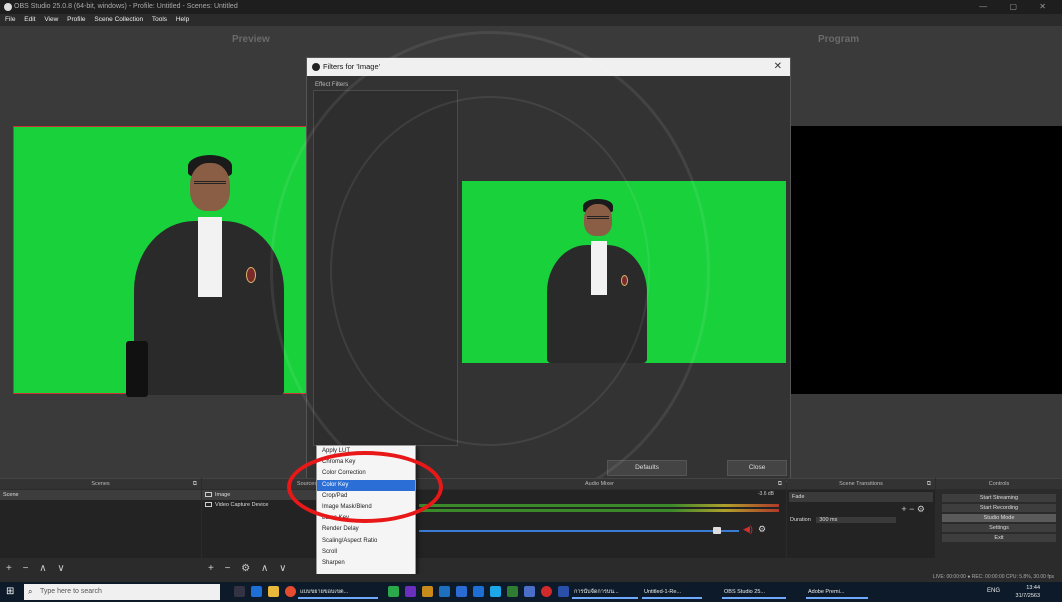 Image resolution: width=1062 pixels, height=602 pixels. Describe the element at coordinates (10, 19) in the screenshot. I see `menu-file: File` at that location.